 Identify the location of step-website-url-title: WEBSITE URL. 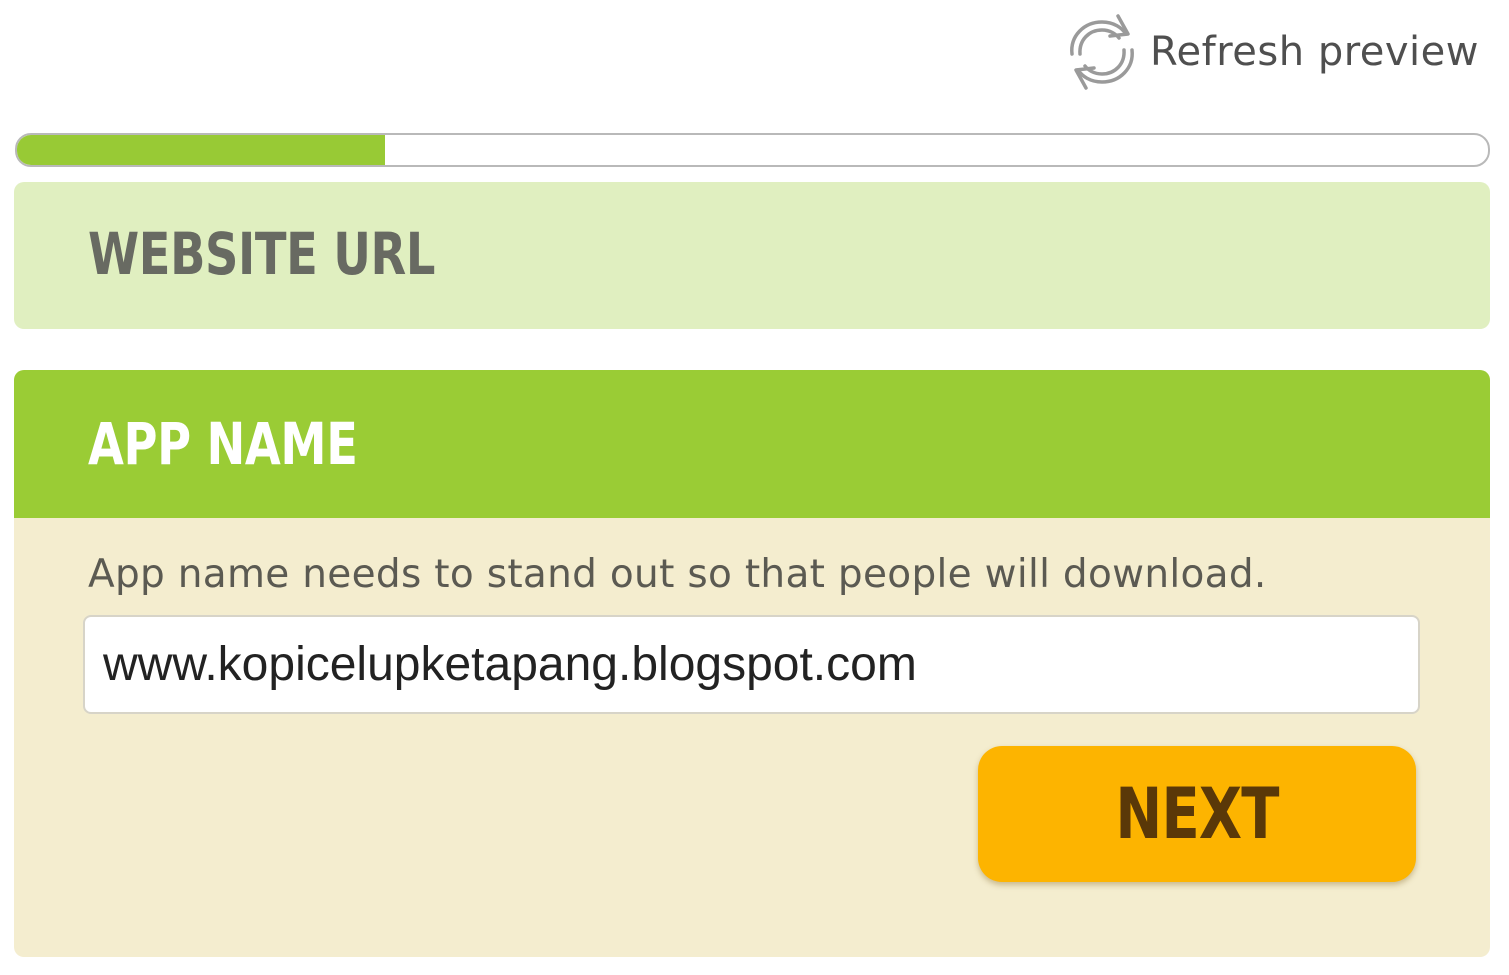
(261, 254).